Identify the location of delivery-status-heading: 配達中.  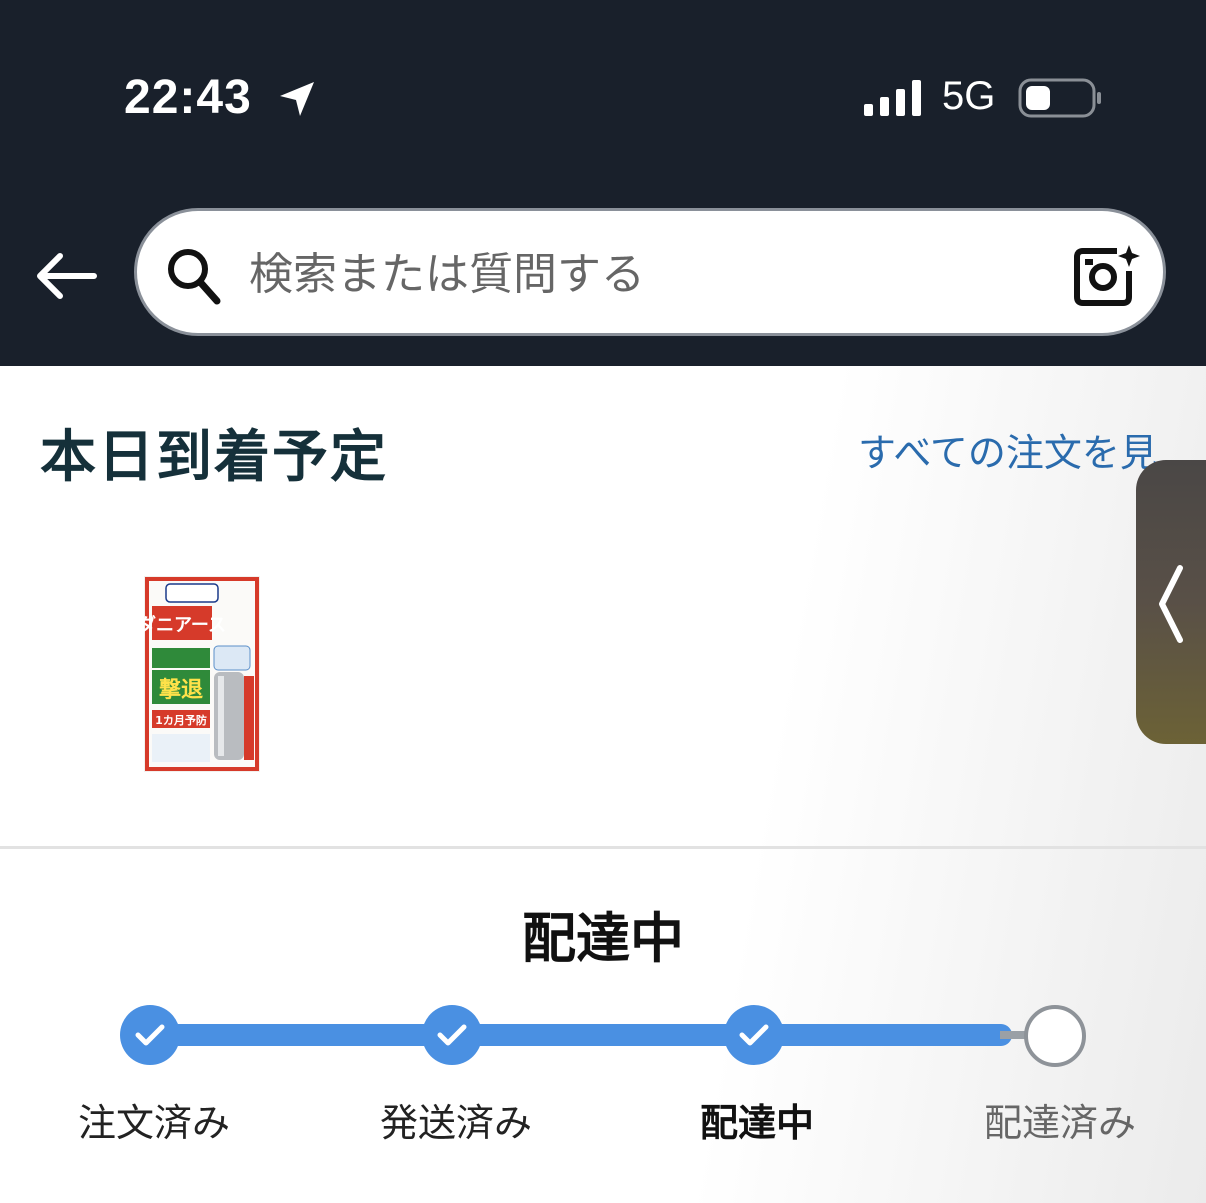
(603, 938).